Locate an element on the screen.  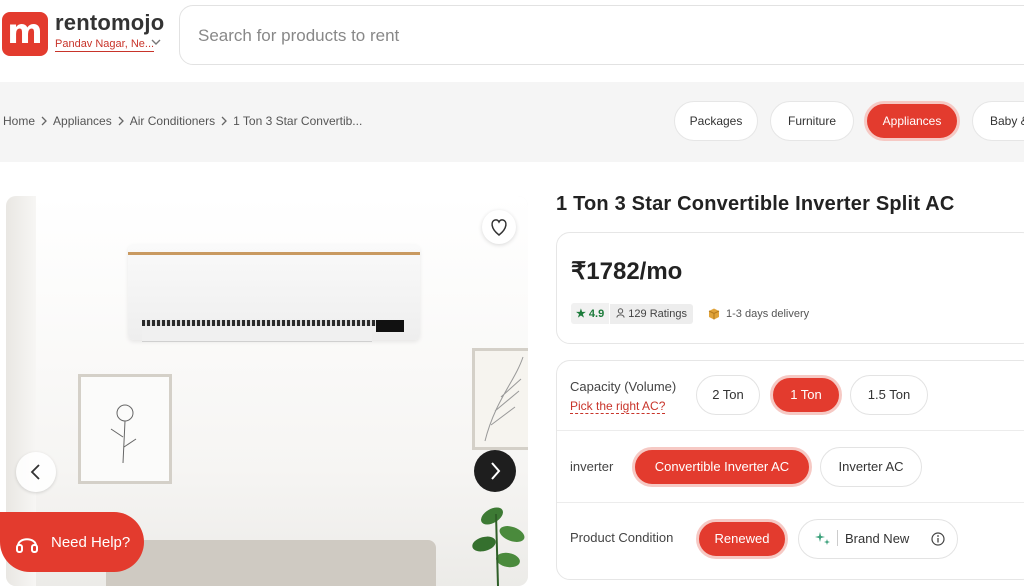
inverter-label: inverter is located at coordinates (592, 466).